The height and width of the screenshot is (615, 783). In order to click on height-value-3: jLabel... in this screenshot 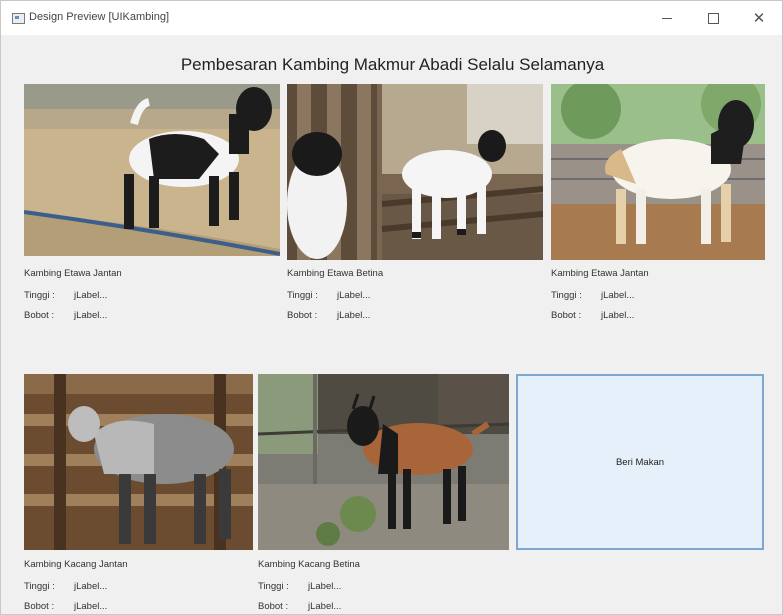, I will do `click(618, 295)`.